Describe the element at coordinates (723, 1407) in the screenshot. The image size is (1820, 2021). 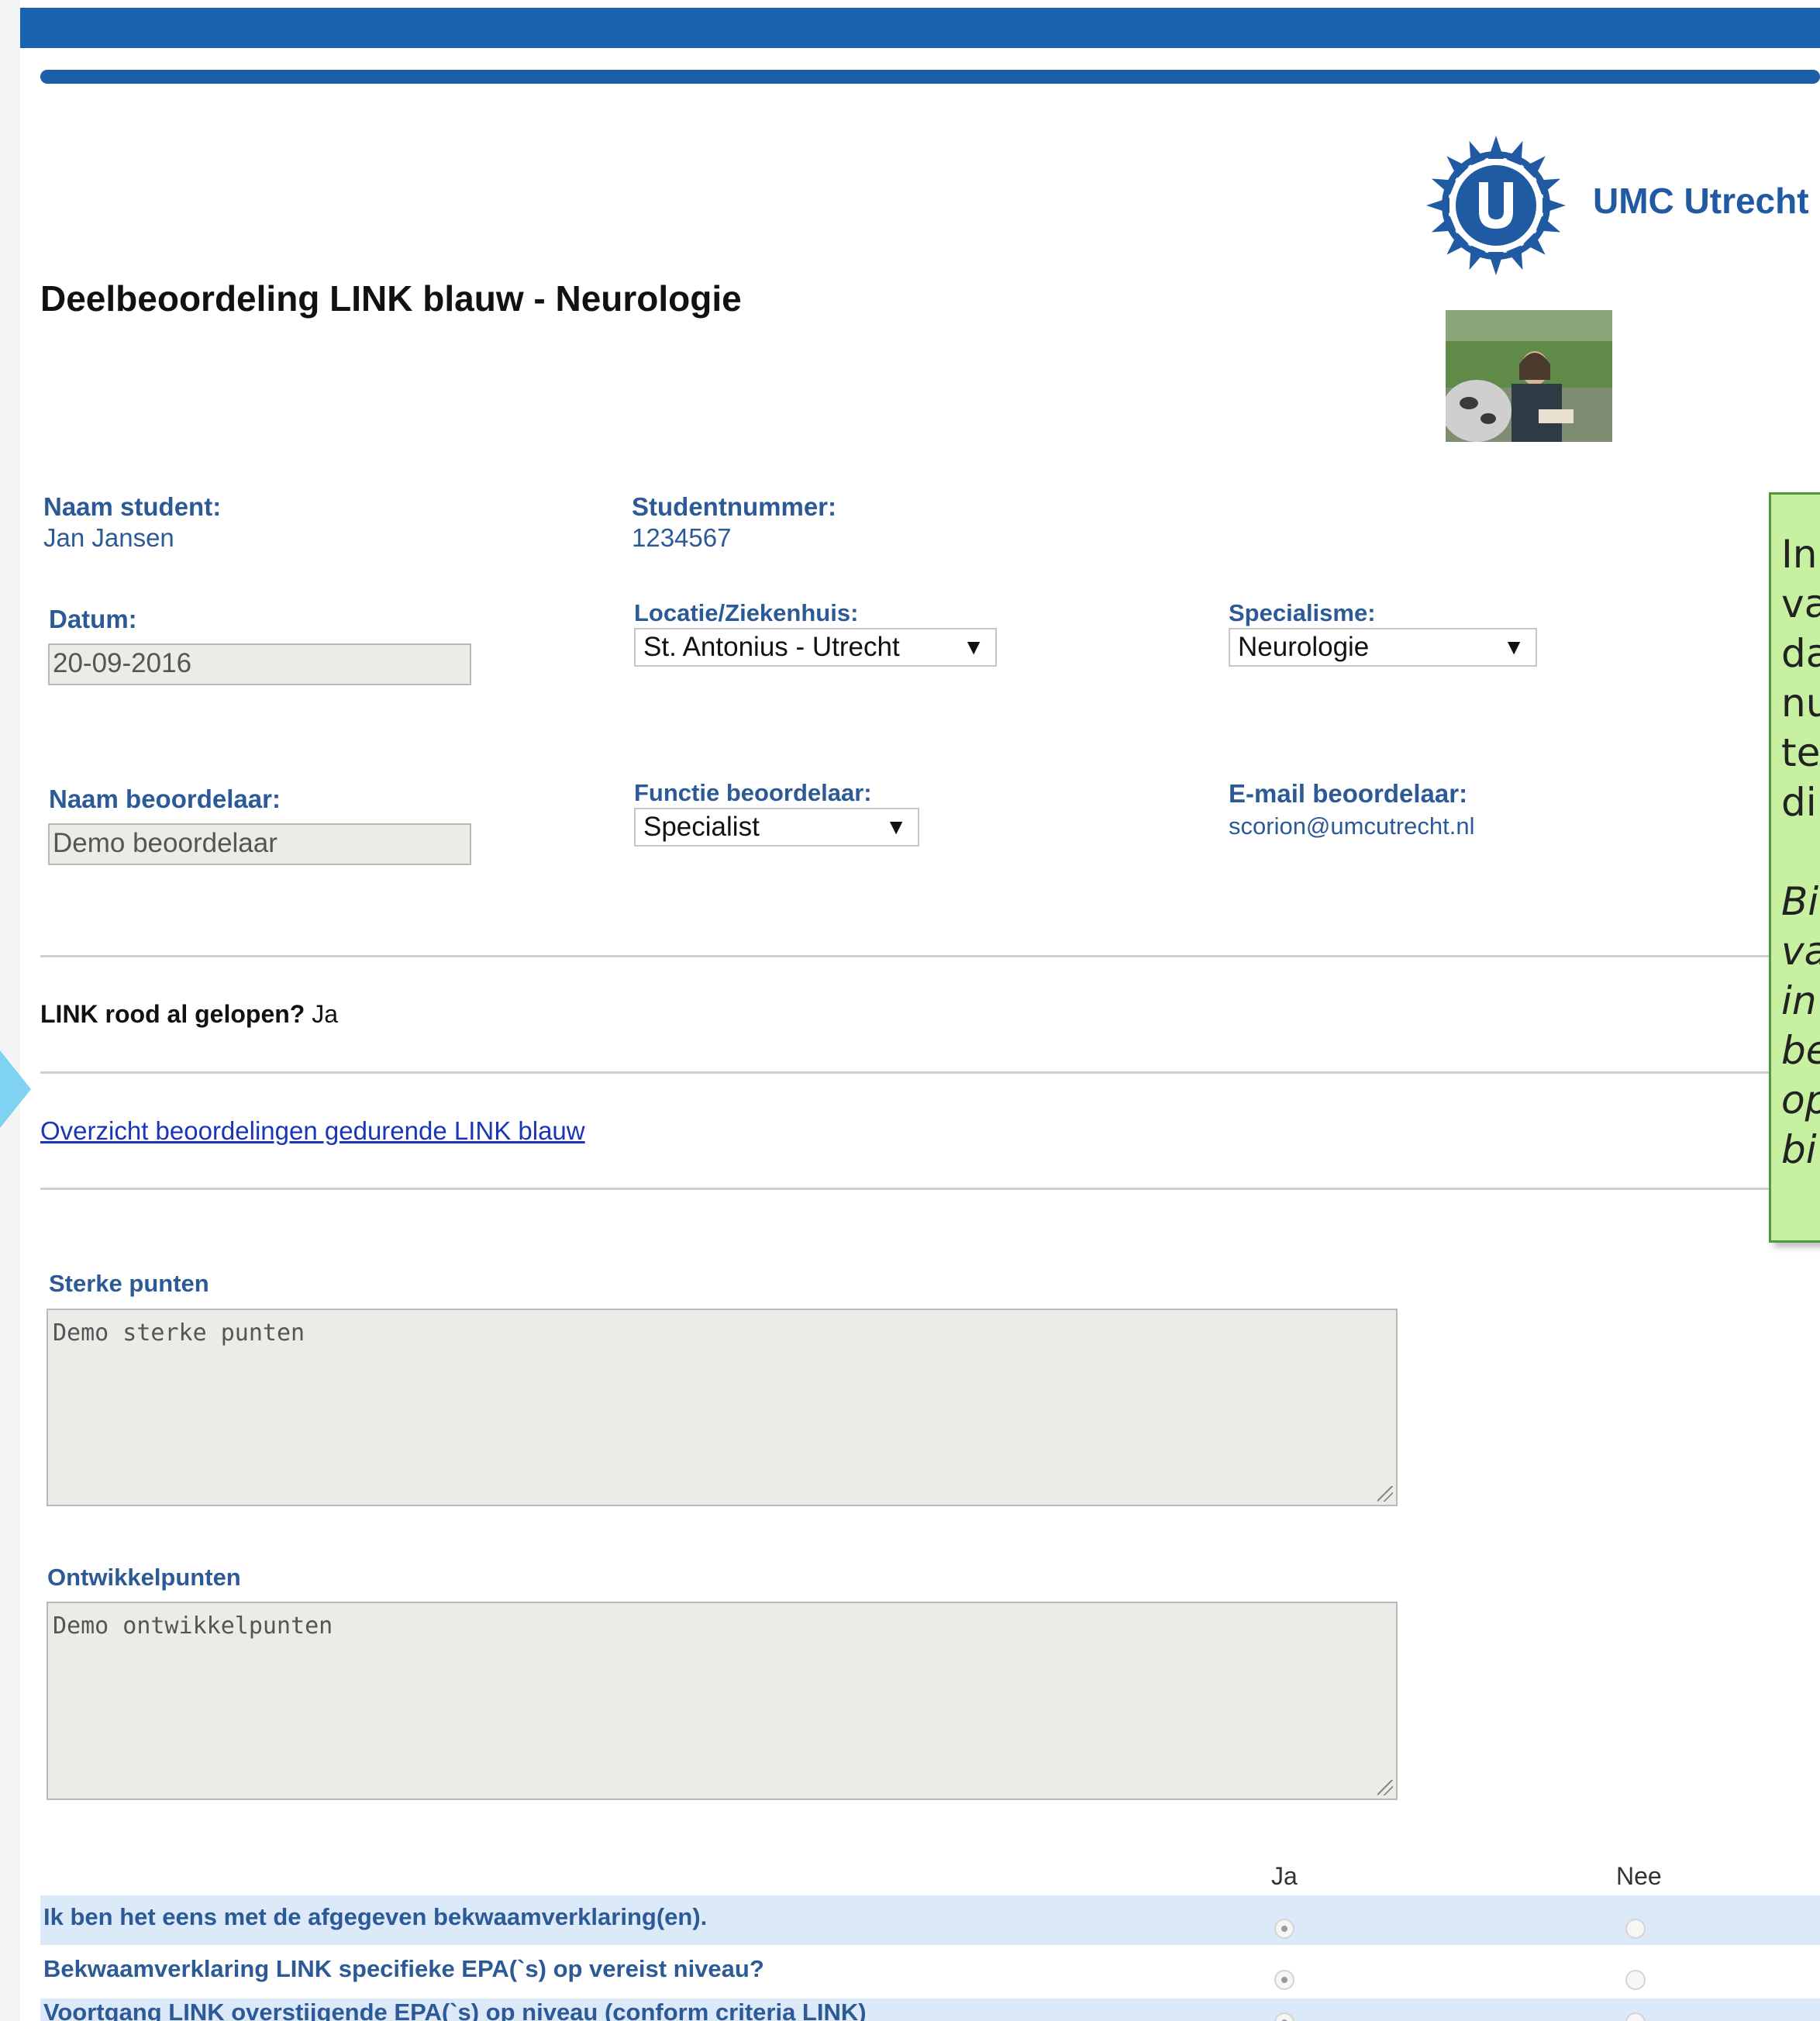
I see `strengths-textarea: Demo sterke punten` at that location.